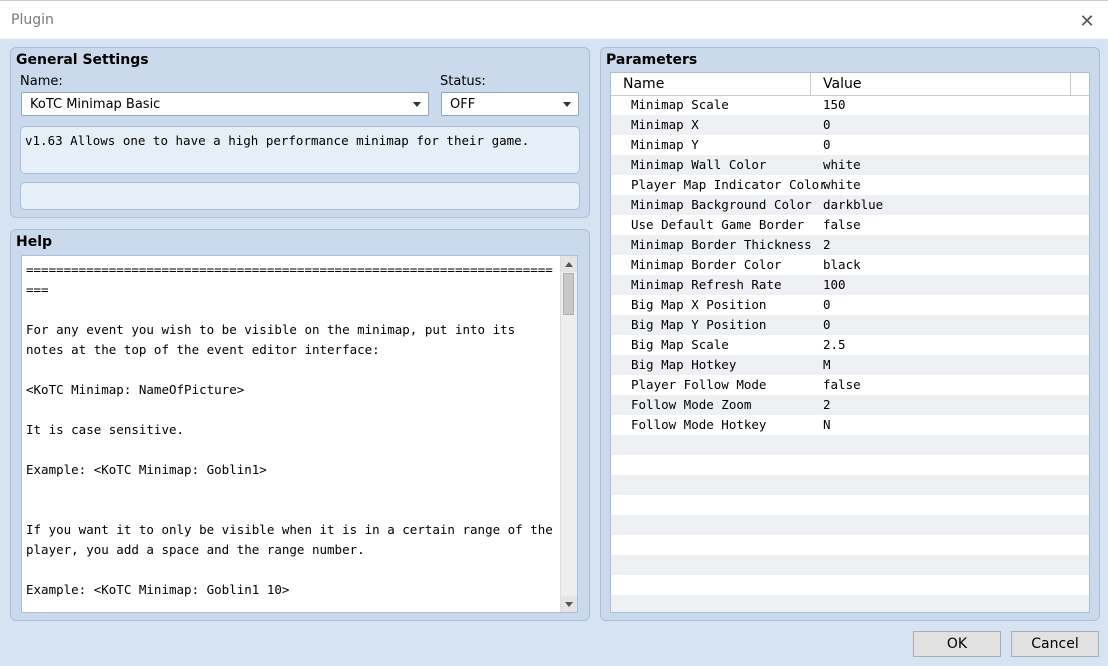 The height and width of the screenshot is (666, 1108). Describe the element at coordinates (853, 204) in the screenshot. I see `param-value: darkblue` at that location.